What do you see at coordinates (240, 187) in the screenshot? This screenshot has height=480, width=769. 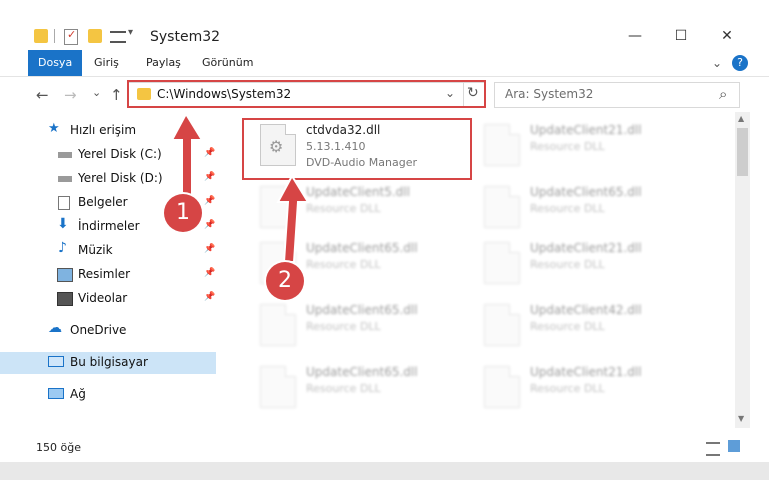 I see `annotation-arrows` at bounding box center [240, 187].